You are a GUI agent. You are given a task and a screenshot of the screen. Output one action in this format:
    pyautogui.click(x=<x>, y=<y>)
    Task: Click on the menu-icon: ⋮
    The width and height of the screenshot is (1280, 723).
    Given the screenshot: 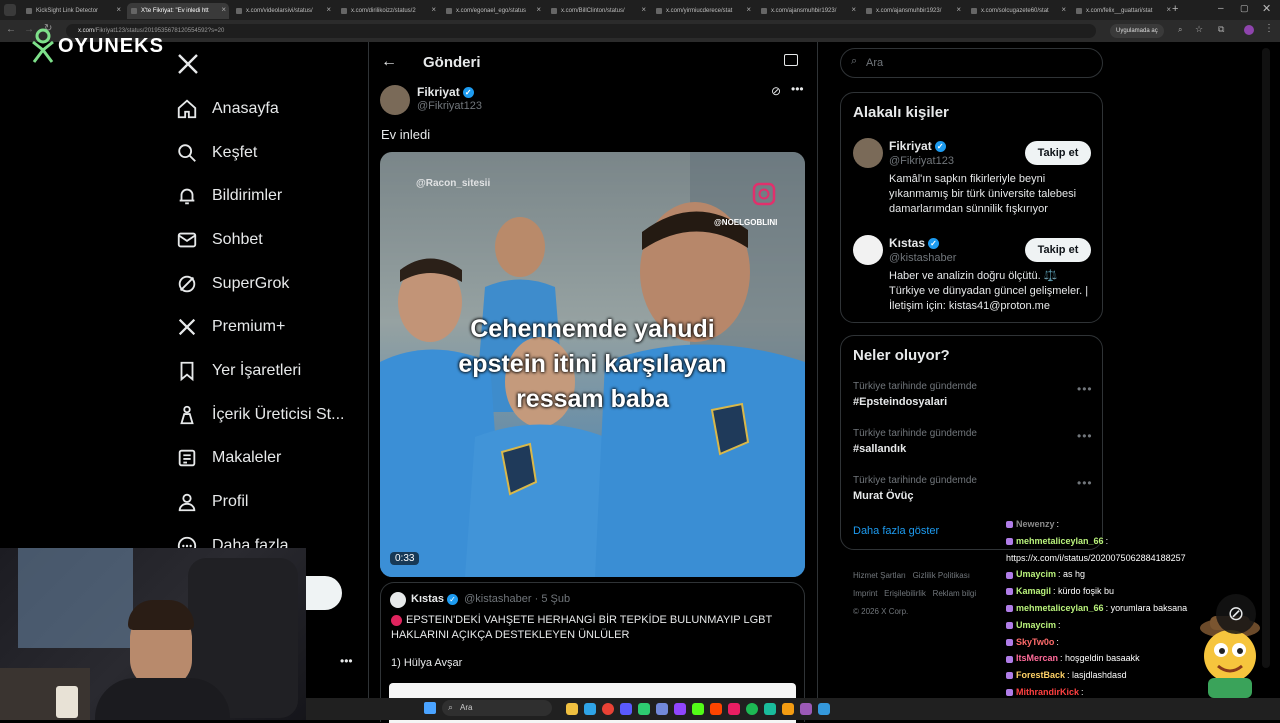 What is the action you would take?
    pyautogui.click(x=1269, y=28)
    